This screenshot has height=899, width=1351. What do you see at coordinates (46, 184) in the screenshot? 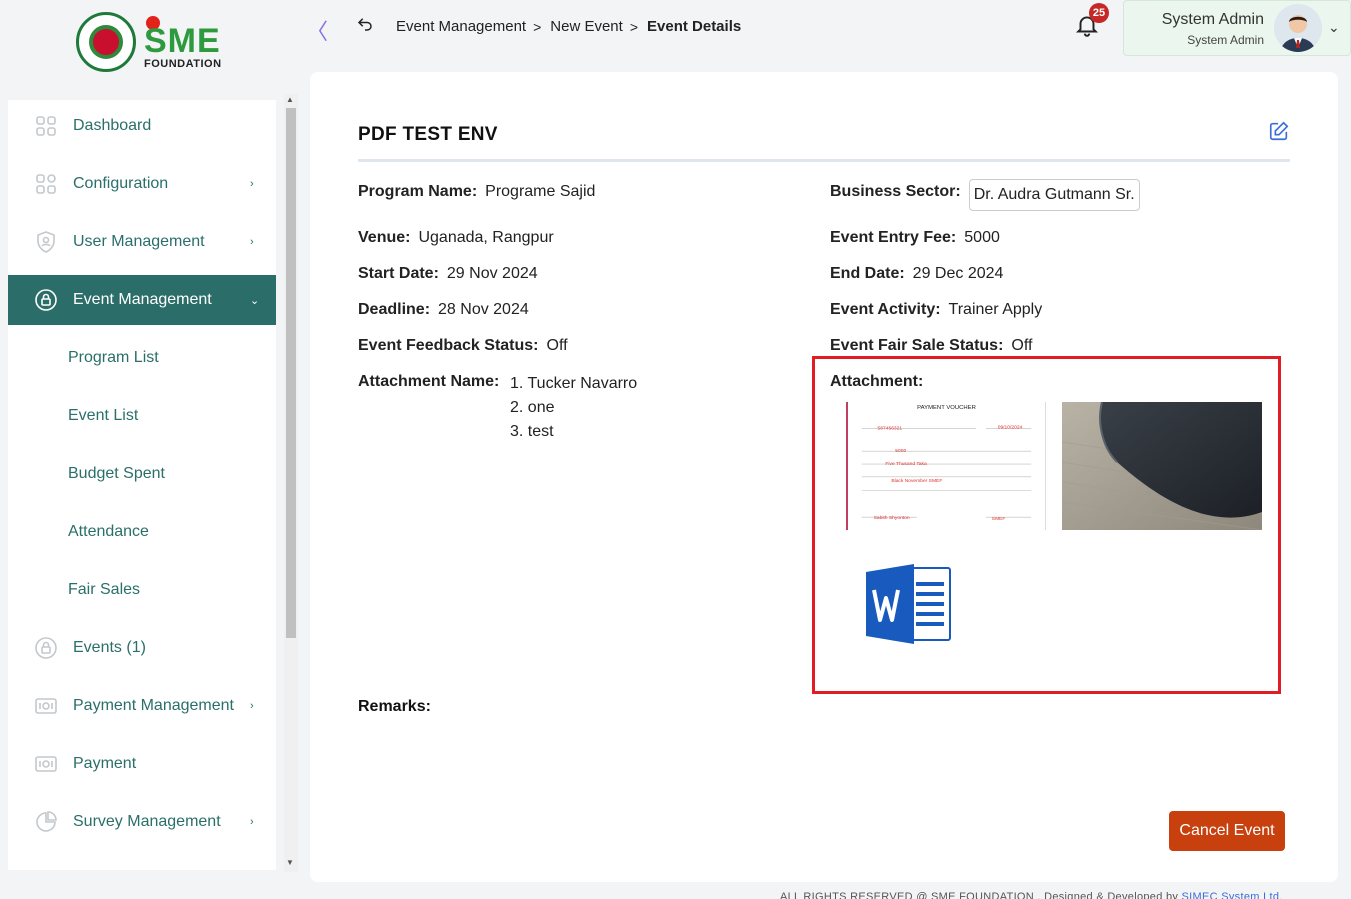
I see `configuration-icon` at bounding box center [46, 184].